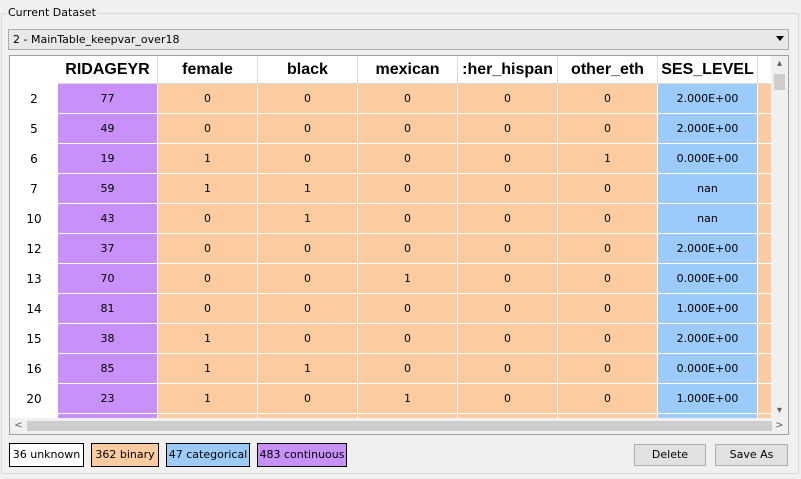 The image size is (801, 479). I want to click on table-cell: 43, so click(108, 219).